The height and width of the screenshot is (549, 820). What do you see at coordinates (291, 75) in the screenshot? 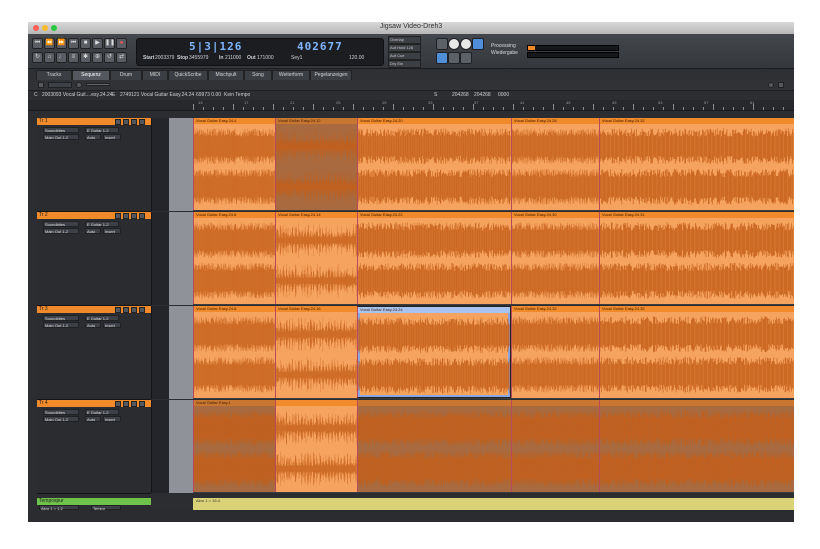
I see `tab-weiterform: Weiterform` at bounding box center [291, 75].